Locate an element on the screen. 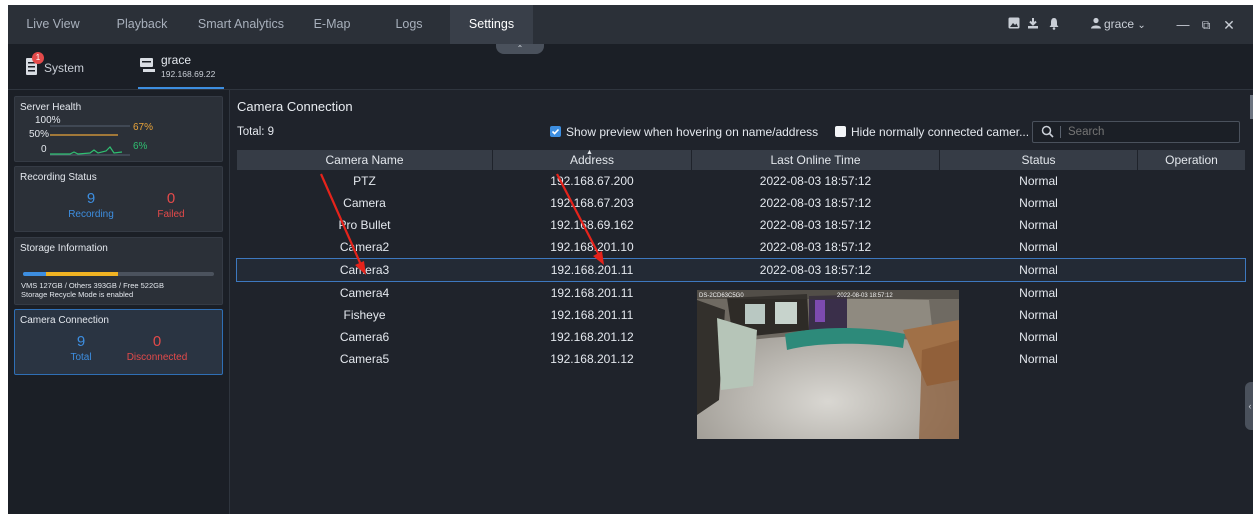 The image size is (1253, 514). other-value: 6% is located at coordinates (140, 146).